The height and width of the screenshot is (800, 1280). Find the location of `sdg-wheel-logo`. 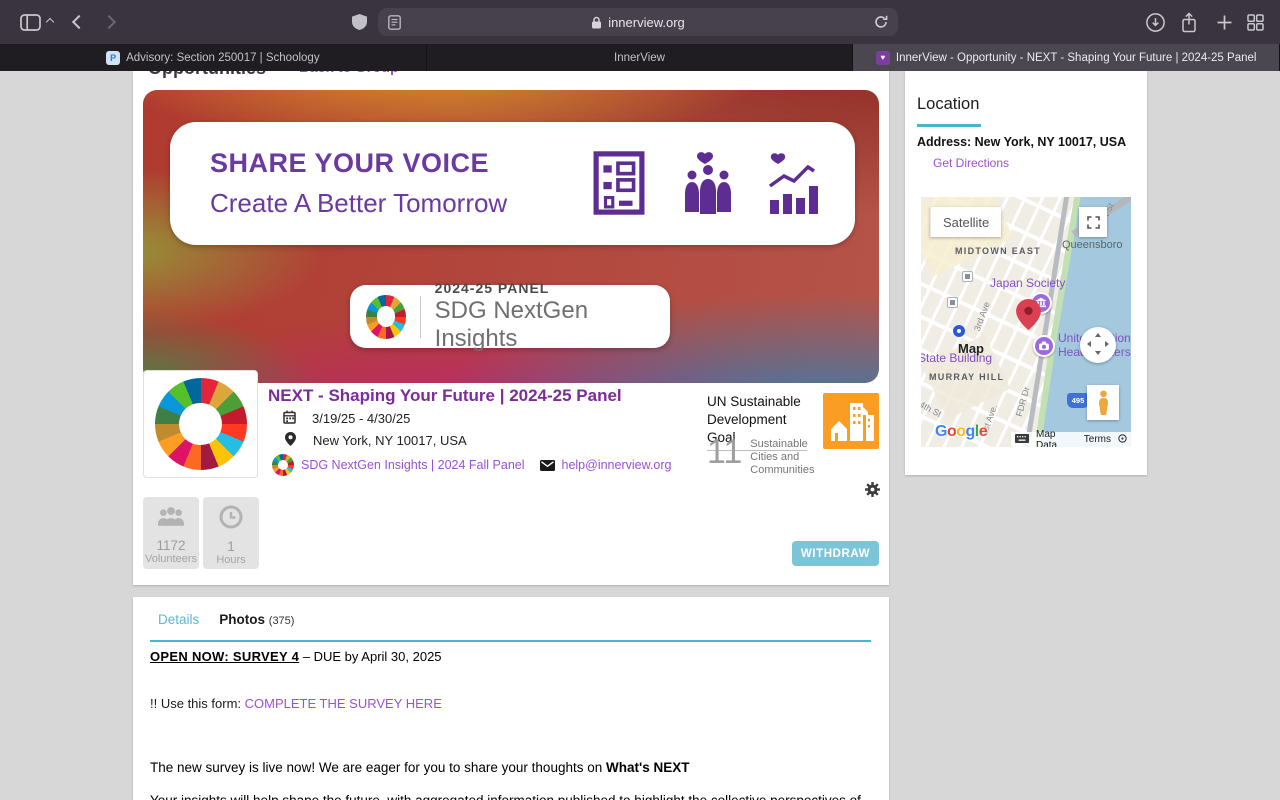

sdg-wheel-logo is located at coordinates (200, 424).